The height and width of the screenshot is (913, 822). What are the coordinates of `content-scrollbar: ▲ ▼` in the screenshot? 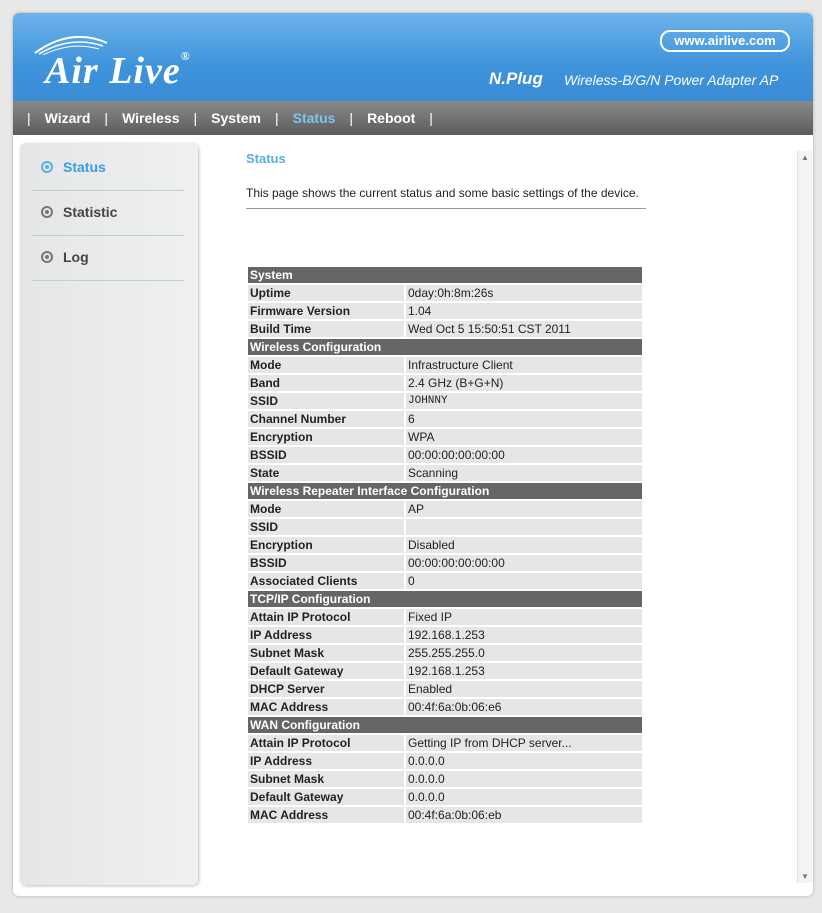 It's located at (804, 517).